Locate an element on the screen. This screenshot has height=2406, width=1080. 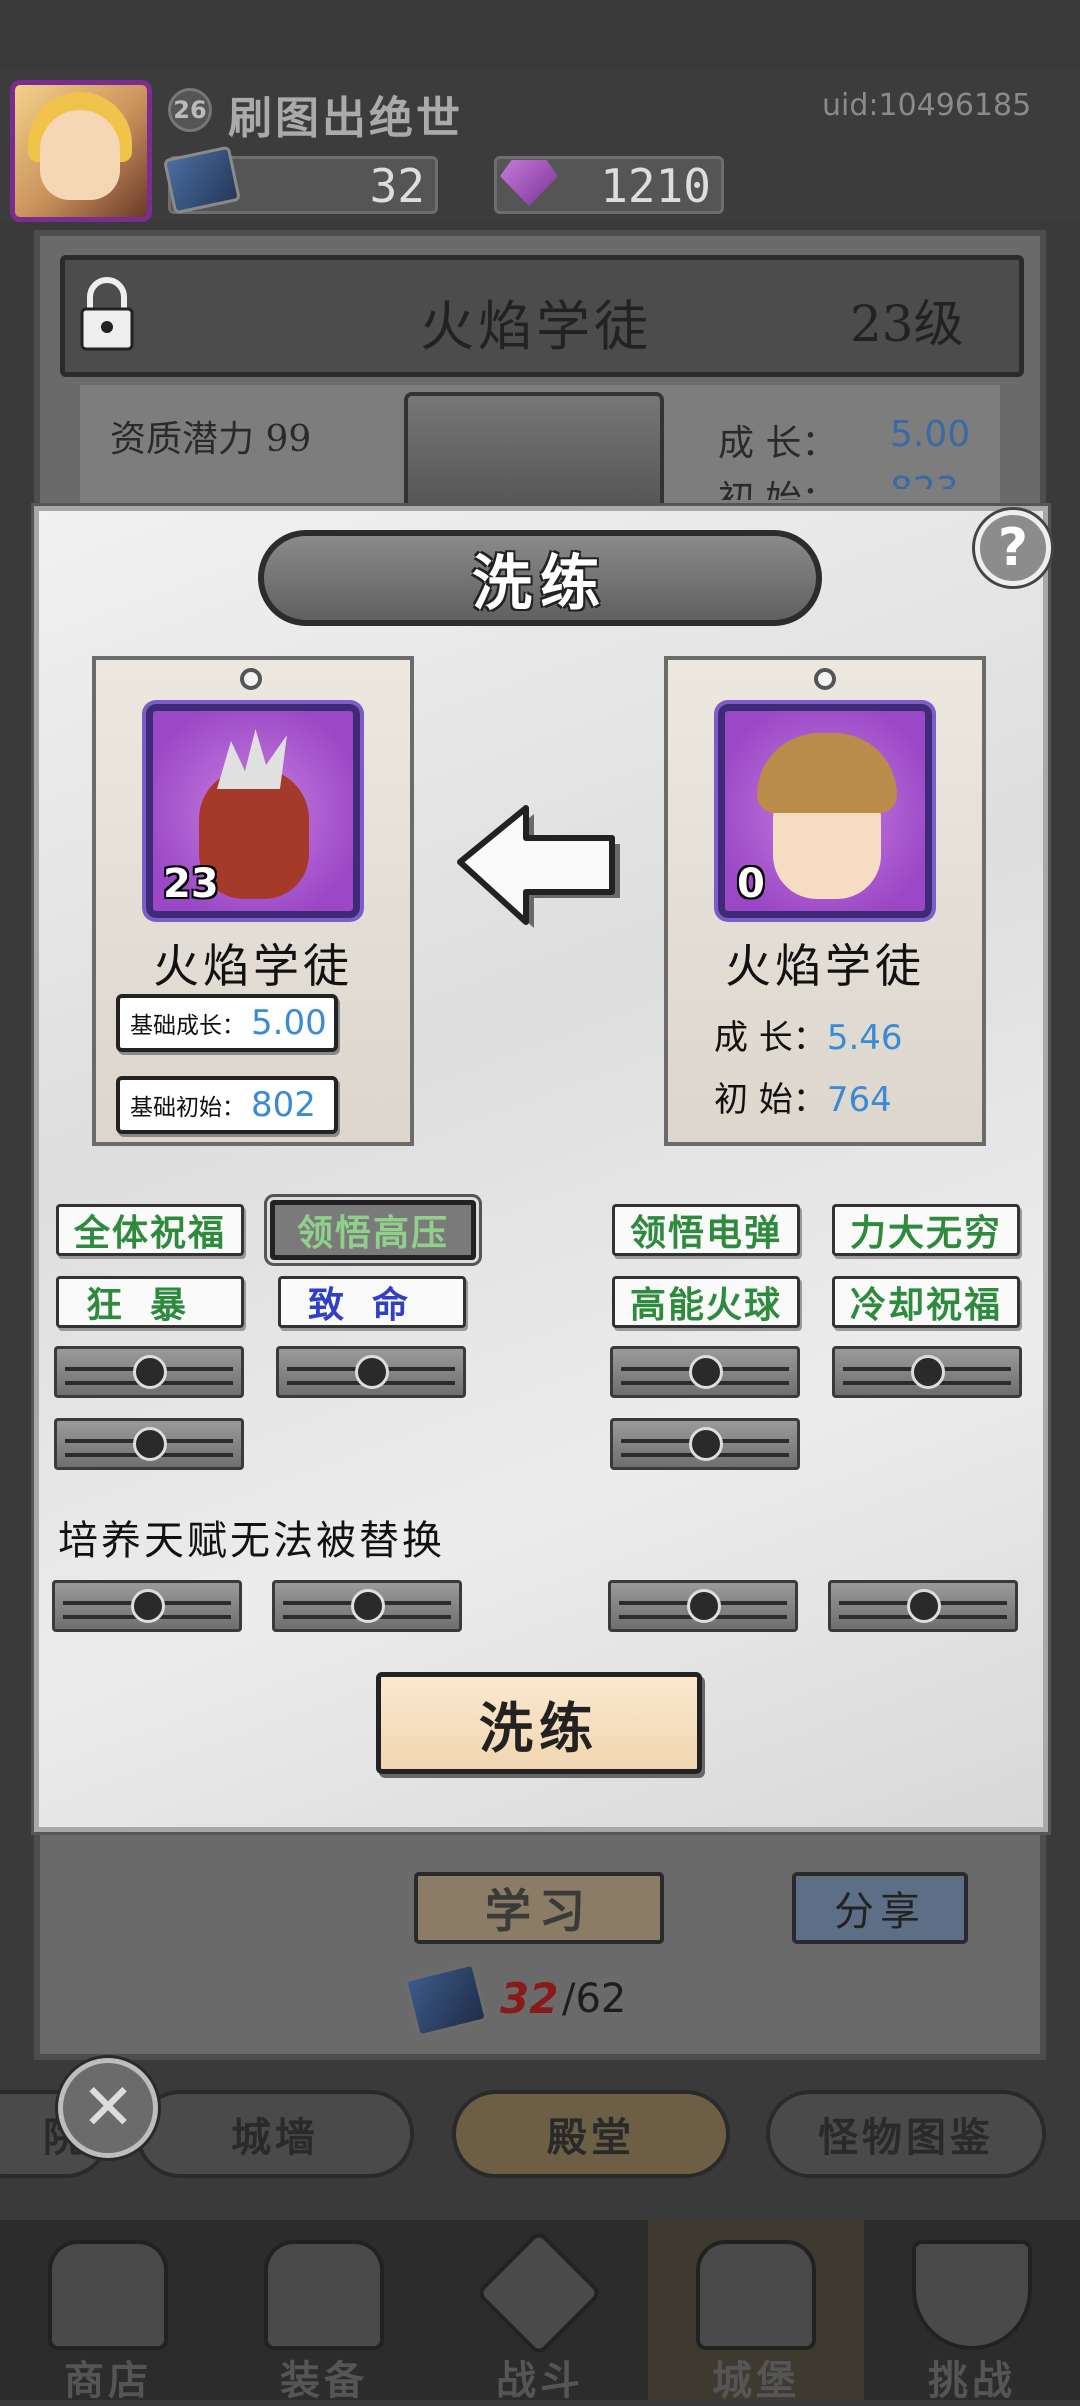
tab-city-wall: 城墙 is located at coordinates (275, 2134).